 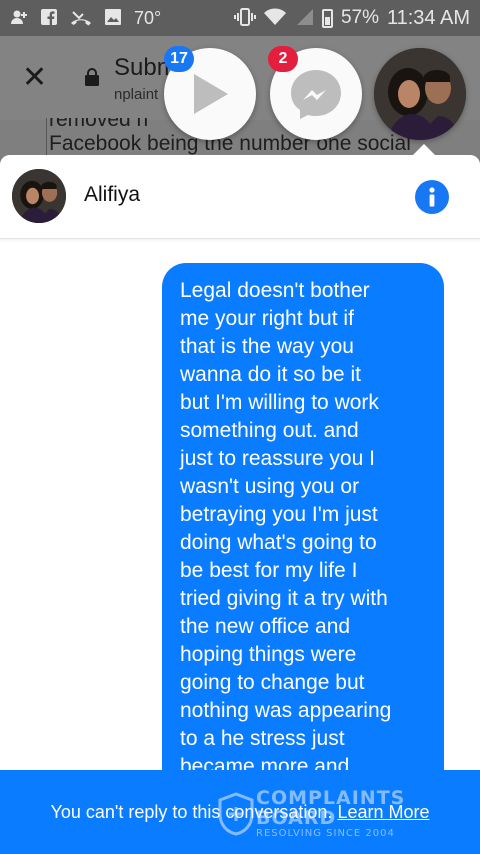 What do you see at coordinates (277, 458) in the screenshot?
I see `message-line: just to reassure you I` at bounding box center [277, 458].